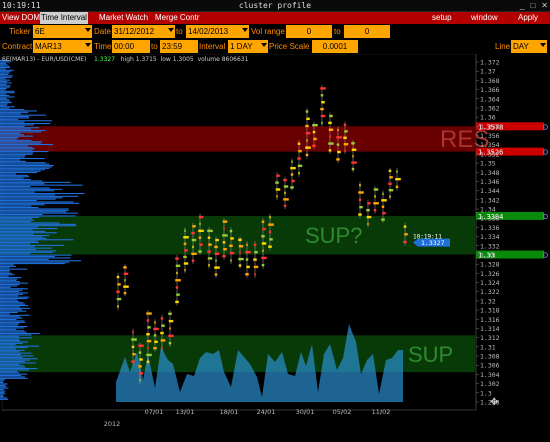  Describe the element at coordinates (490, 357) in the screenshot. I see `price-tick-label: 1.308` at that location.